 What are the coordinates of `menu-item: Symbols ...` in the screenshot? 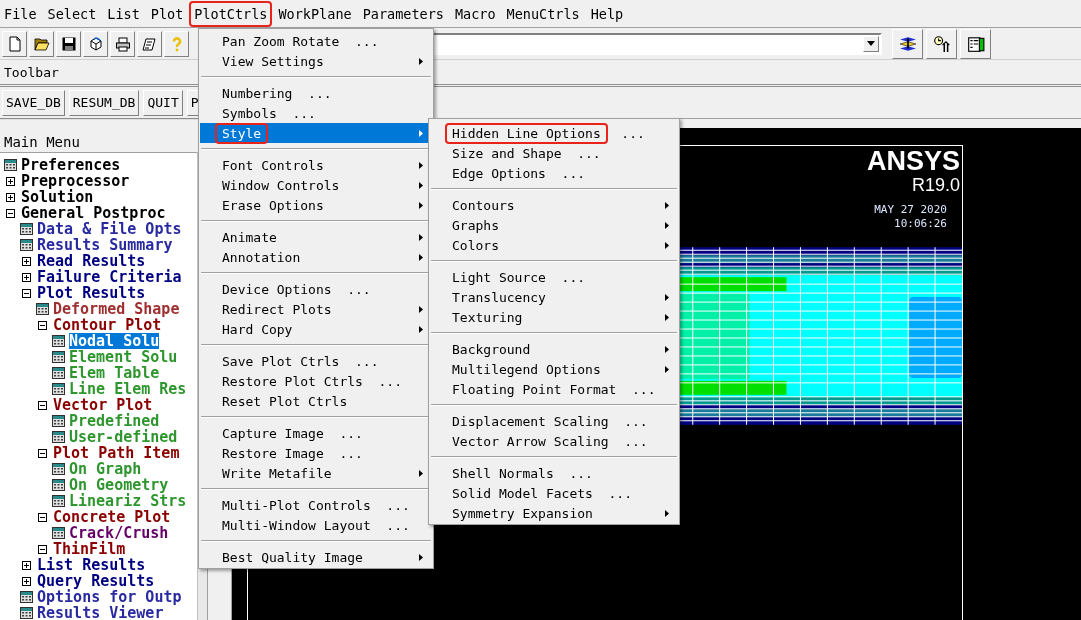 It's located at (316, 113).